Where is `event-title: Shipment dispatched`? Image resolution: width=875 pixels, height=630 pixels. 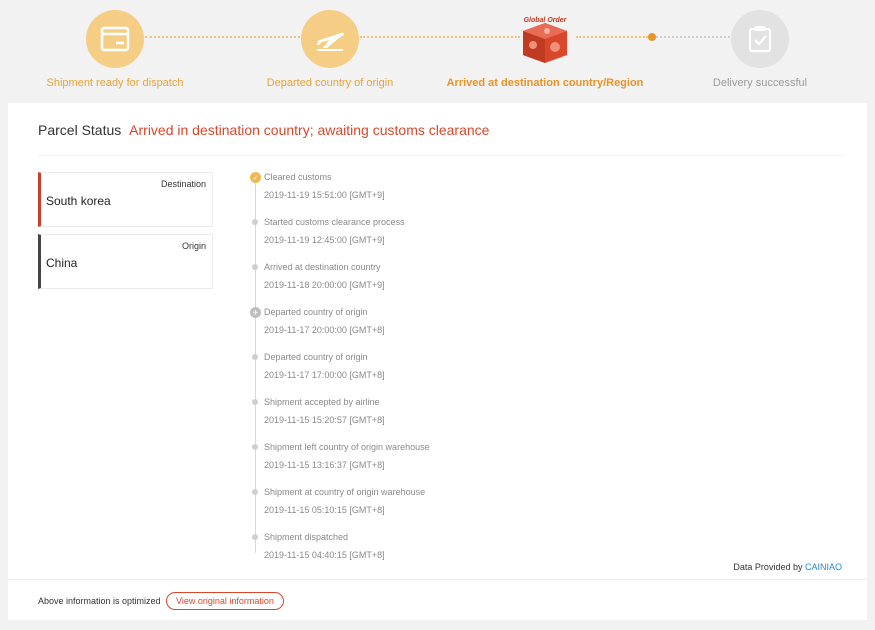 event-title: Shipment dispatched is located at coordinates (306, 537).